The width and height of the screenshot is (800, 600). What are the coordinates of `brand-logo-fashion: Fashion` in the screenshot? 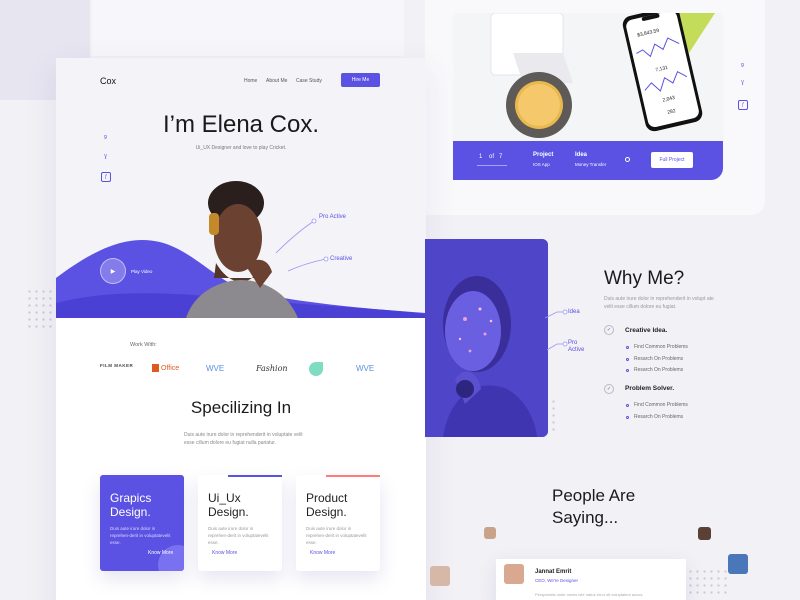 It's located at (272, 368).